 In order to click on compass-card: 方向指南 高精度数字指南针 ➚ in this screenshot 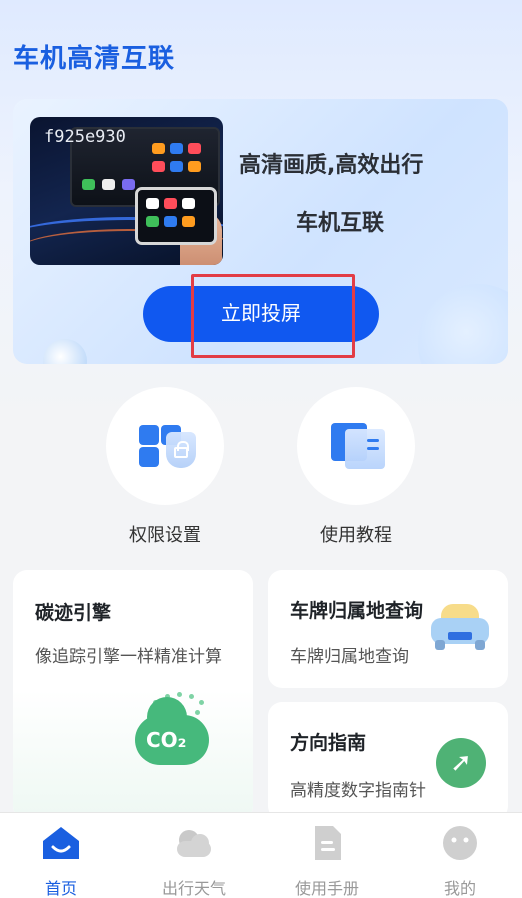, I will do `click(388, 761)`.